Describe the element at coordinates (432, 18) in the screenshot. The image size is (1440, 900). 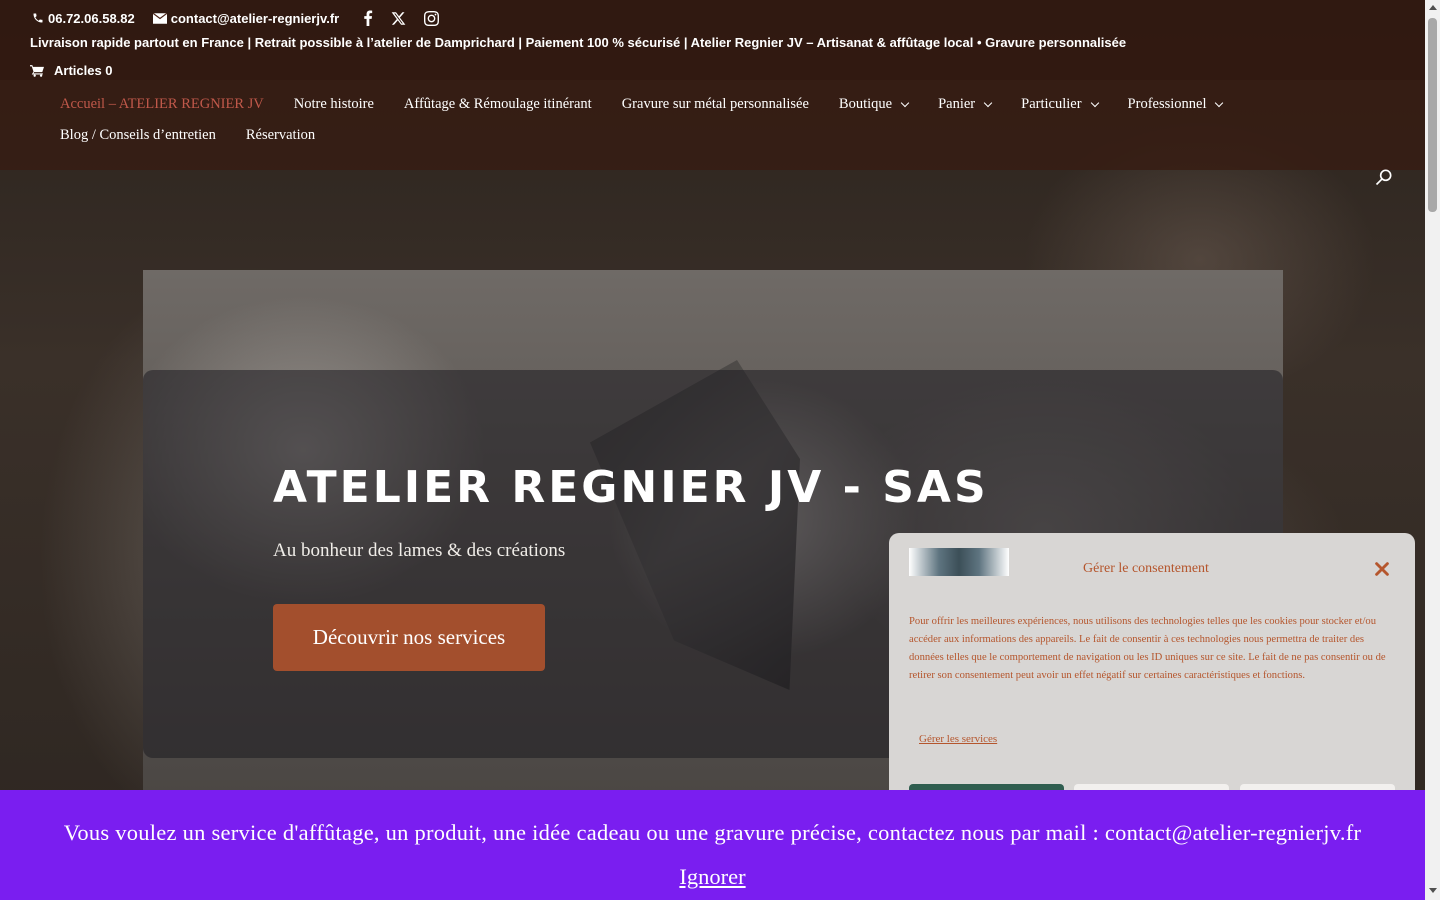
I see `instagram-icon` at that location.